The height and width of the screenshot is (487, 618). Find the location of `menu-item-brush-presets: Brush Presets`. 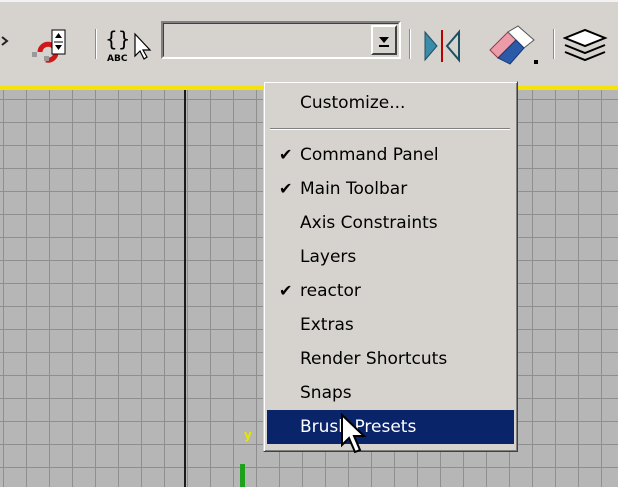

menu-item-brush-presets: Brush Presets is located at coordinates (390, 427).